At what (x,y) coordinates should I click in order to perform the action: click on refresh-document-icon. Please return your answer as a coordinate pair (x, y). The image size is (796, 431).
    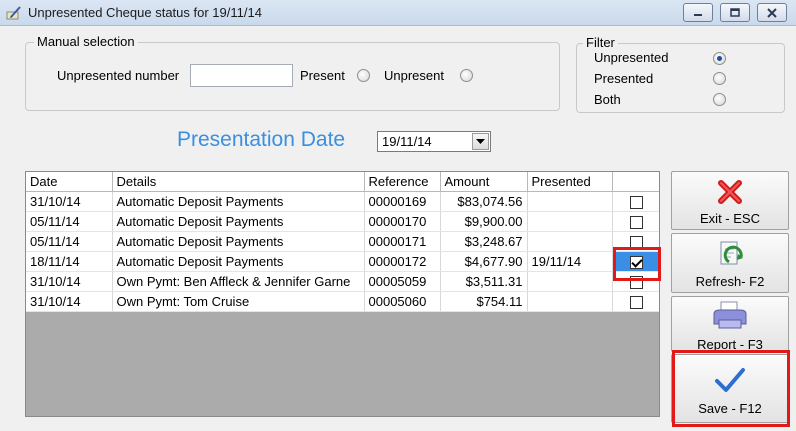
    Looking at the image, I should click on (731, 253).